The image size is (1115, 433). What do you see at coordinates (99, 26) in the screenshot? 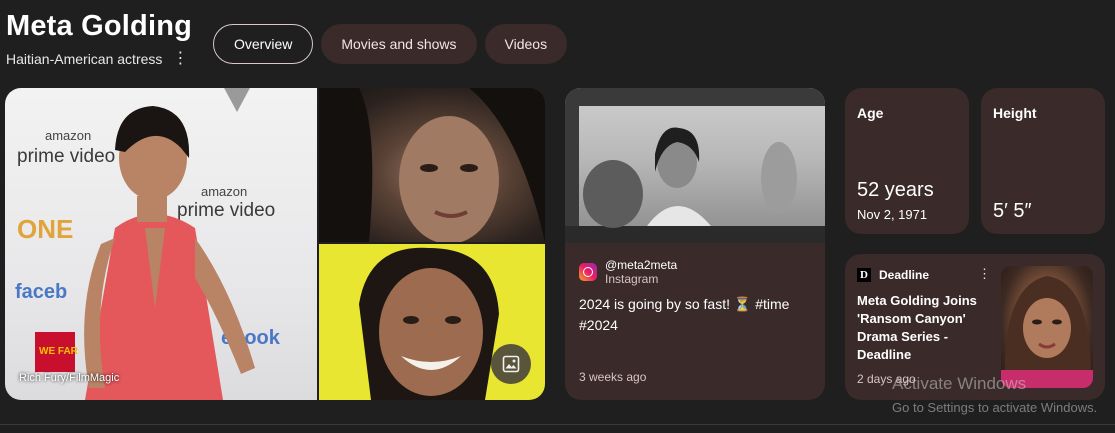
I see `page-title: Meta Golding` at bounding box center [99, 26].